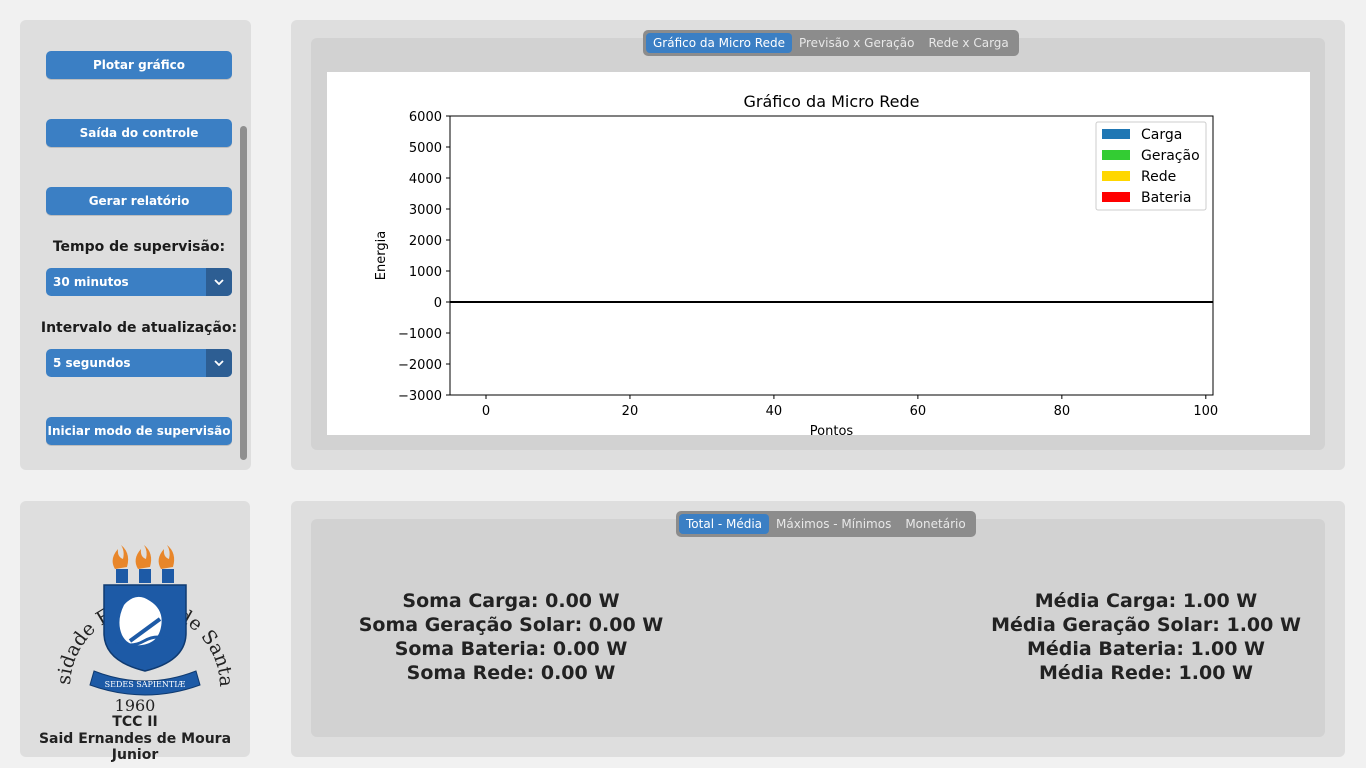 The height and width of the screenshot is (768, 1366). What do you see at coordinates (1145, 673) in the screenshot?
I see `average-grid: Média Rede: 1.00 W` at bounding box center [1145, 673].